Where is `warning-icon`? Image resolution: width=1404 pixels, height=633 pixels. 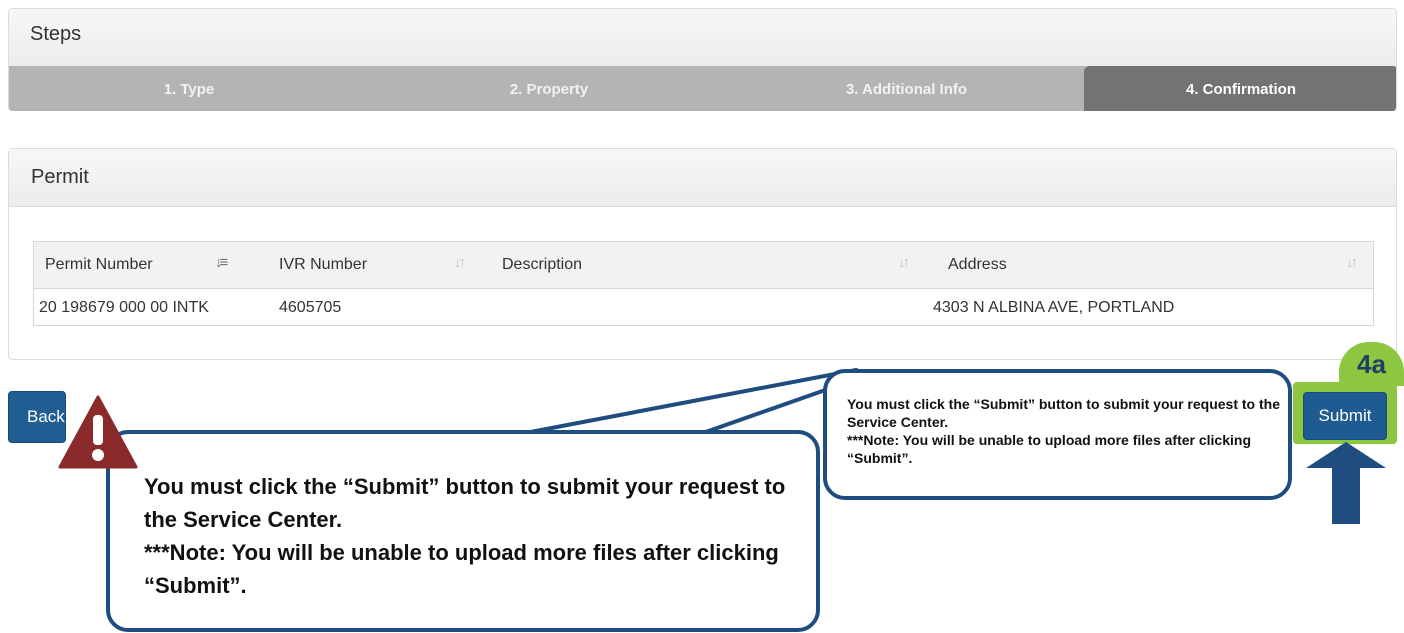
warning-icon is located at coordinates (98, 432).